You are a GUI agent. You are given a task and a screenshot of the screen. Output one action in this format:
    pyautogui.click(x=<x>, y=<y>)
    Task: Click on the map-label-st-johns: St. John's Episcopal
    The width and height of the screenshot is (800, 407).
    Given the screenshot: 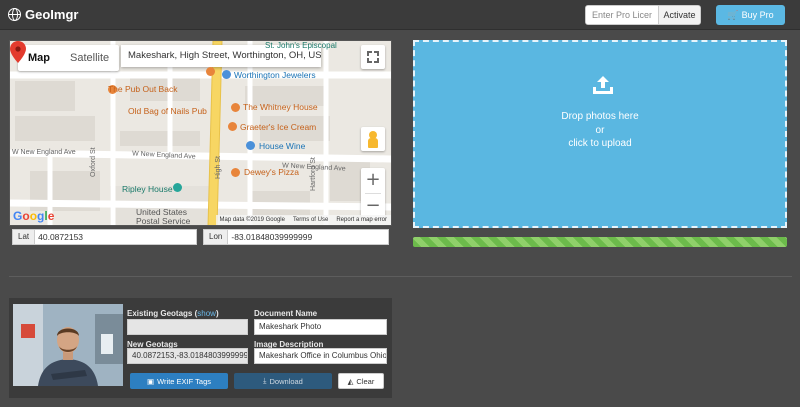 What is the action you would take?
    pyautogui.click(x=301, y=45)
    